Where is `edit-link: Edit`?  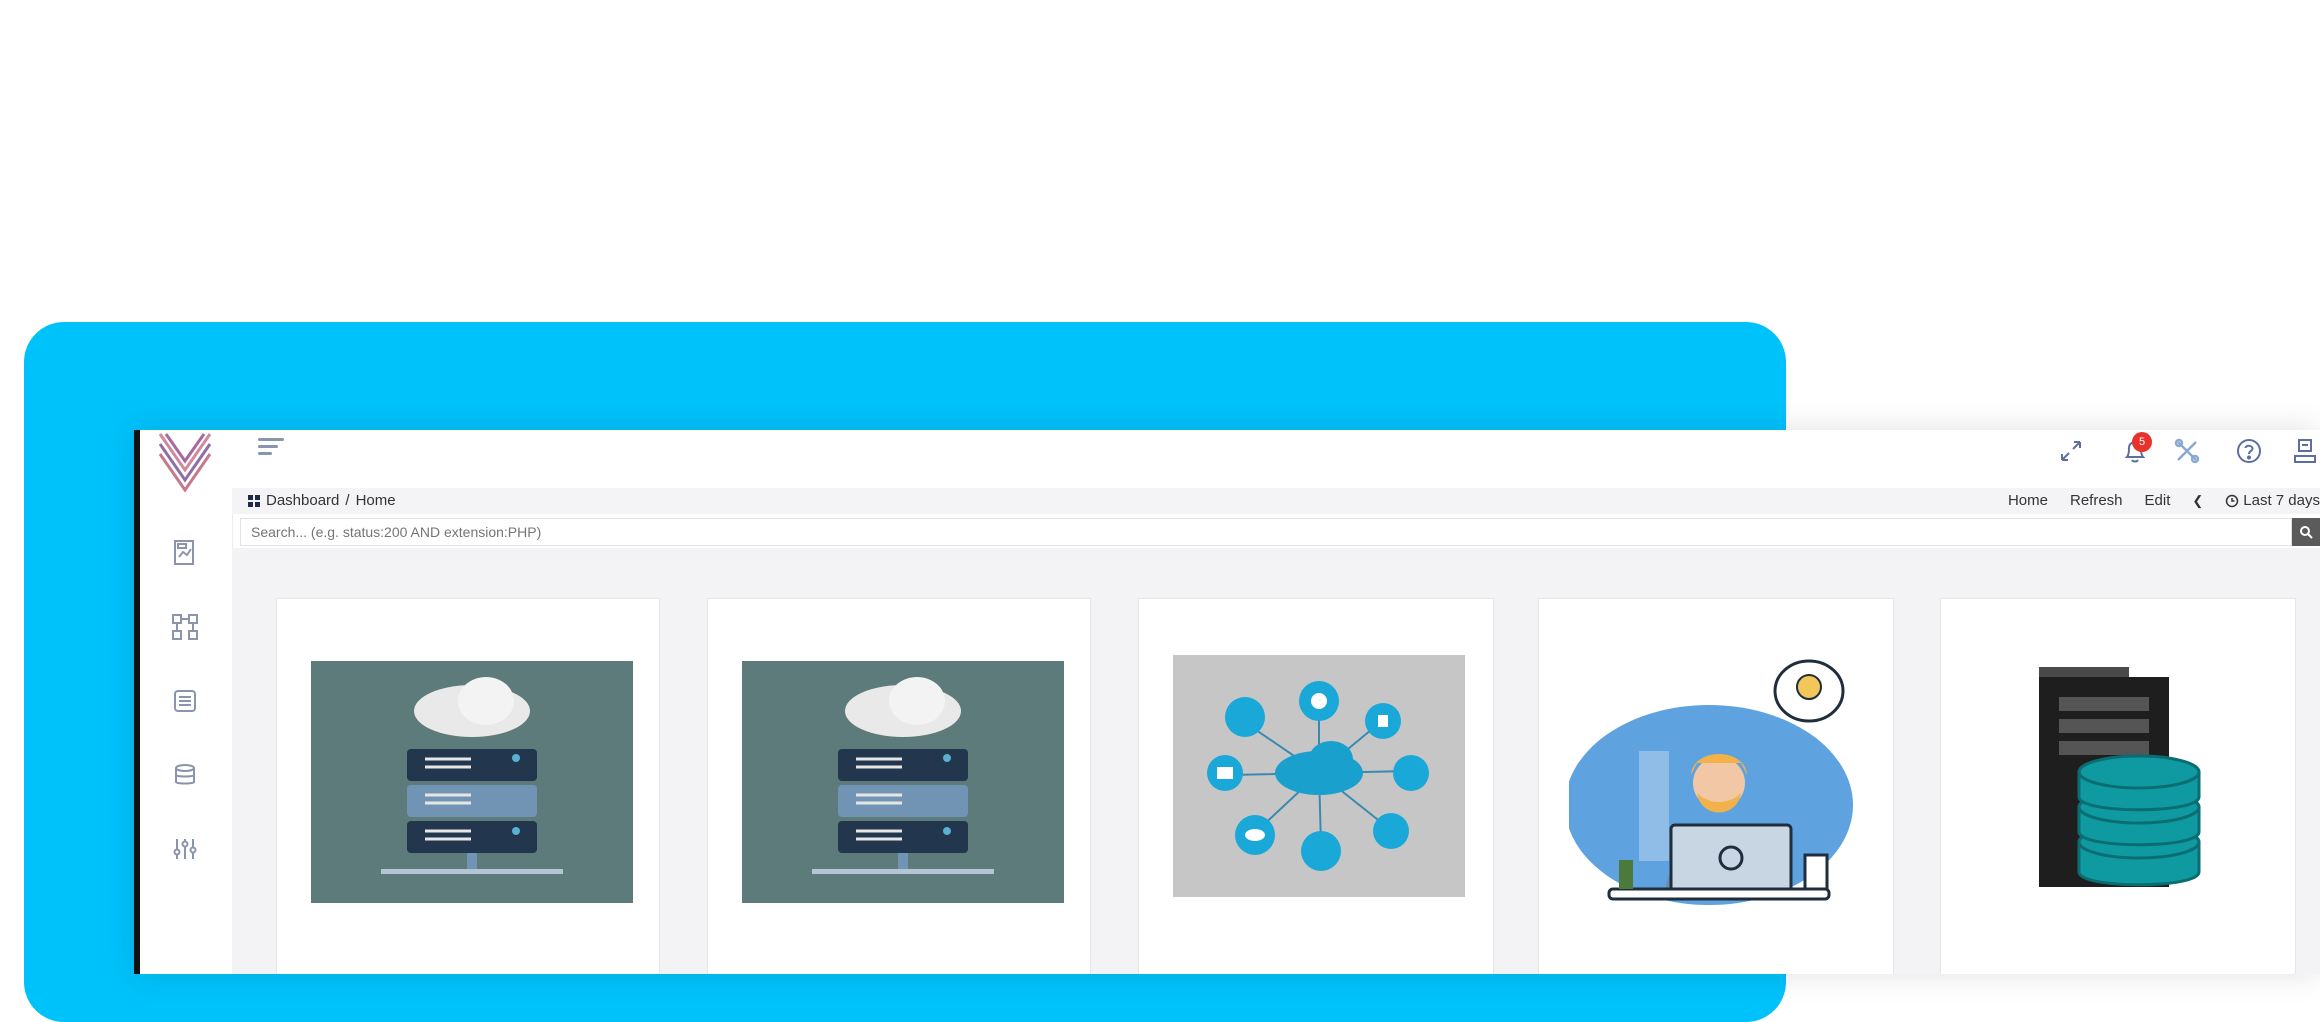 edit-link: Edit is located at coordinates (2158, 500).